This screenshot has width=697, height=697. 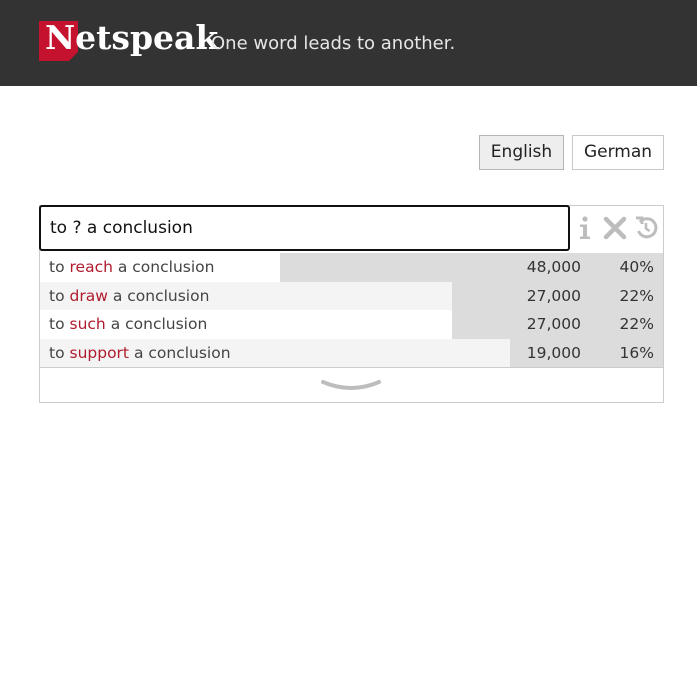 I want to click on result-highlight-word: draw, so click(x=88, y=295).